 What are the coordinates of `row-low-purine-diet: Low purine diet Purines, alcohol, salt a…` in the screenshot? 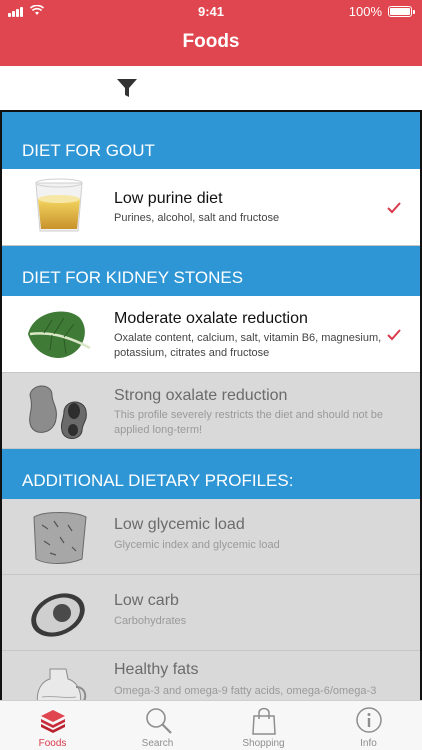 It's located at (211, 207).